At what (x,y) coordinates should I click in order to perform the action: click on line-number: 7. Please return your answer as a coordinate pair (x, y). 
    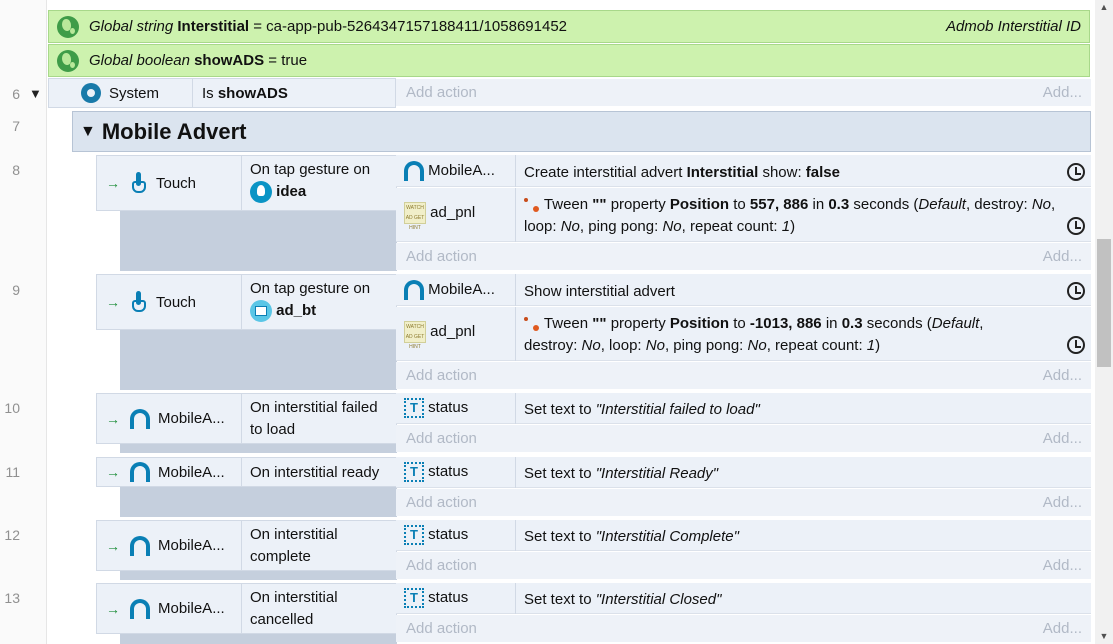
    Looking at the image, I should click on (16, 126).